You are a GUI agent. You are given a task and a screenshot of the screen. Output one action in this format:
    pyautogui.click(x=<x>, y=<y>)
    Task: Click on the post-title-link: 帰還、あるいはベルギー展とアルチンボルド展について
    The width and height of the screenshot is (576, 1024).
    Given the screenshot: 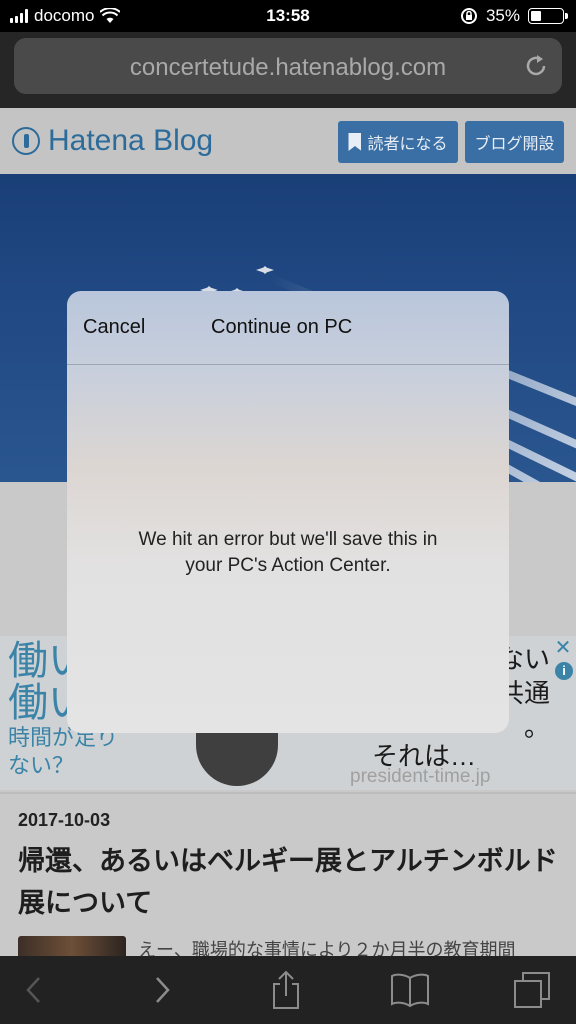 What is the action you would take?
    pyautogui.click(x=292, y=882)
    